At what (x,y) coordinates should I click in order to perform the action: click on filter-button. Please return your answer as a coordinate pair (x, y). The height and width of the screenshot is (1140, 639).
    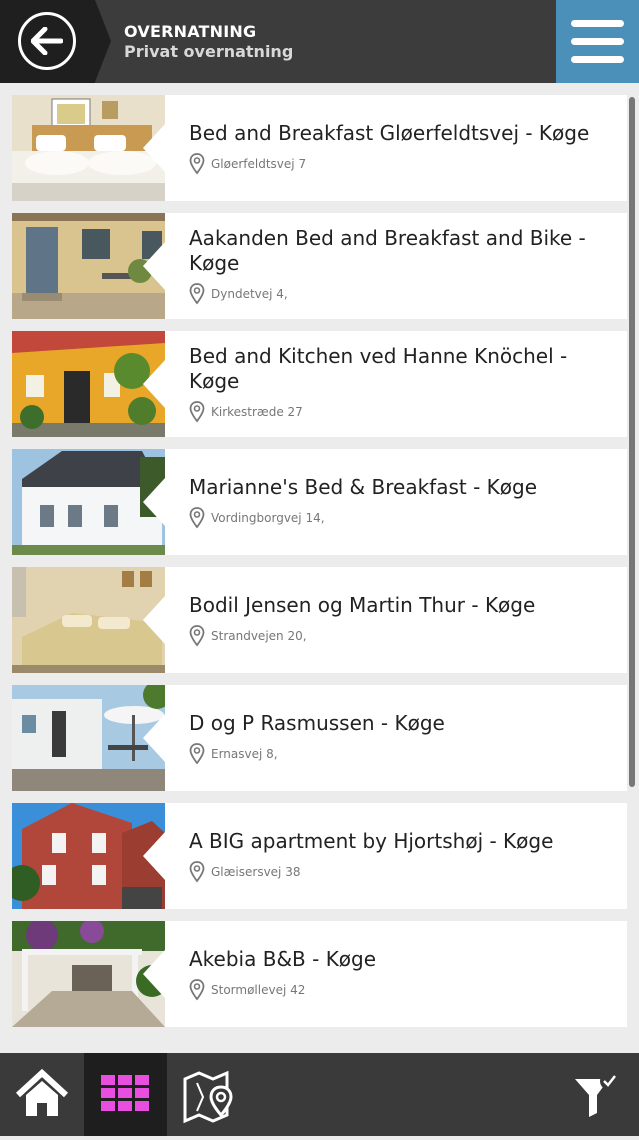
    Looking at the image, I should click on (597, 1094).